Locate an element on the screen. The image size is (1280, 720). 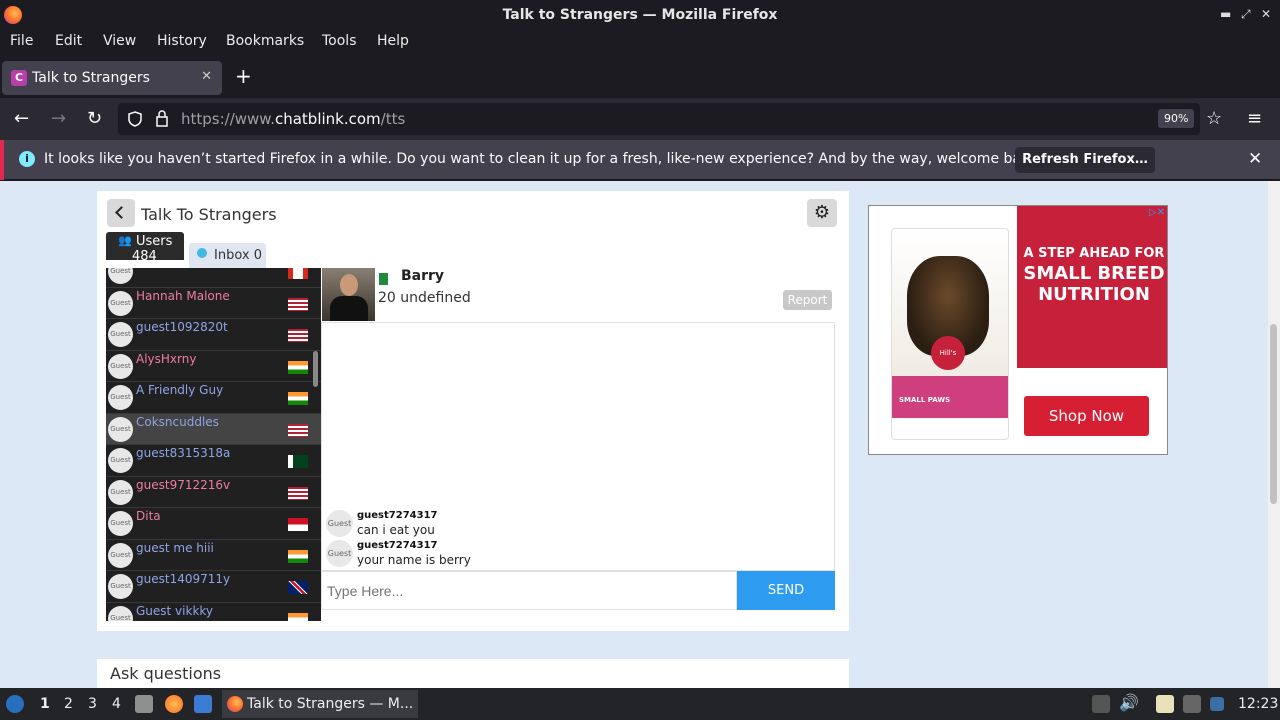
shield-icon is located at coordinates (135, 119).